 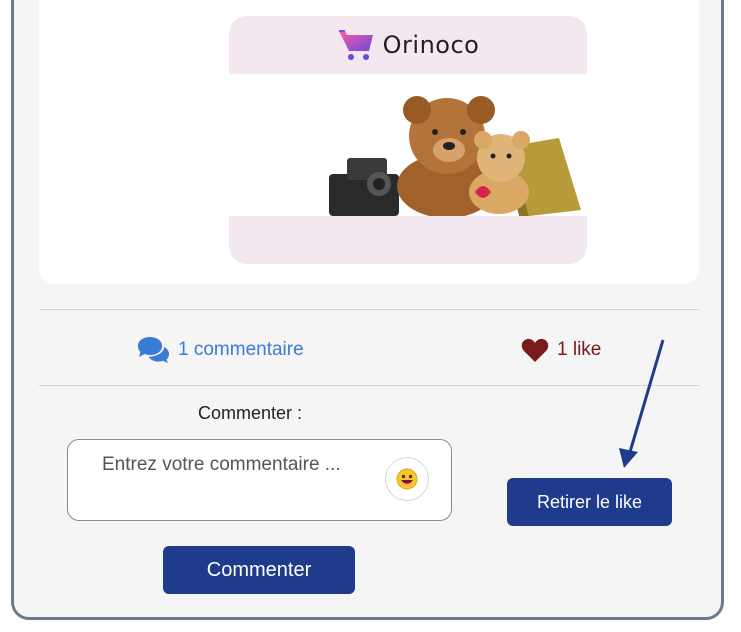 I want to click on comments-count-link: 1 commentaire, so click(x=220, y=350).